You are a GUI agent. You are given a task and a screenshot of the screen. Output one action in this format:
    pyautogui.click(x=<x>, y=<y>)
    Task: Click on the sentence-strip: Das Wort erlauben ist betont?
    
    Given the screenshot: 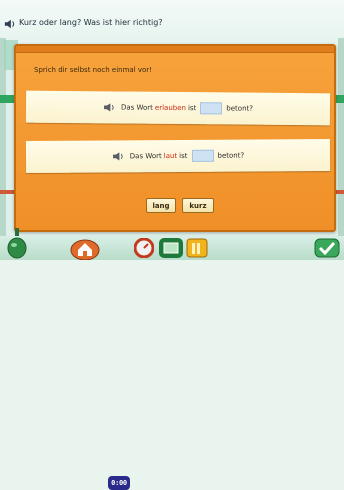 What is the action you would take?
    pyautogui.click(x=178, y=108)
    